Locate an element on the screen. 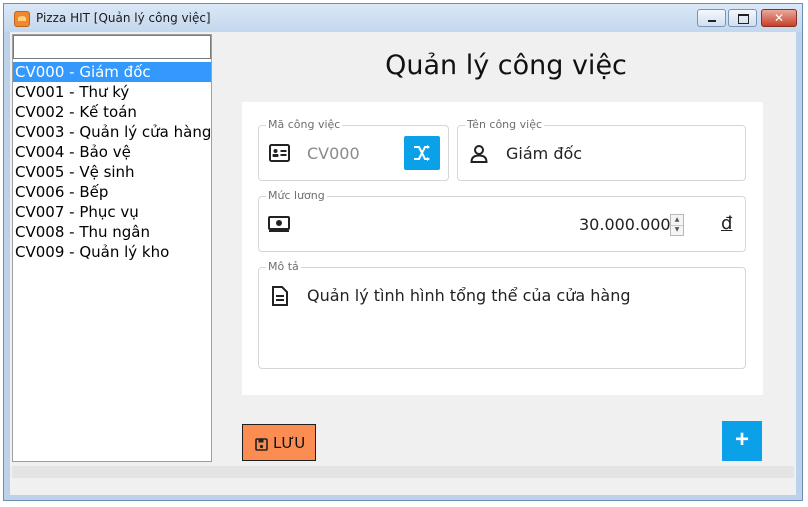 Image resolution: width=808 pixels, height=507 pixels. close-icon: ✕ is located at coordinates (779, 18).